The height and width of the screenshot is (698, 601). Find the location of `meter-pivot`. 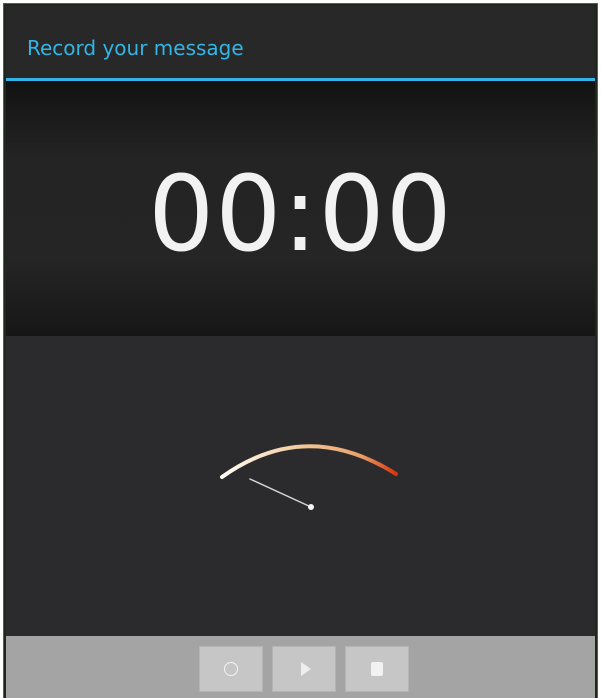

meter-pivot is located at coordinates (311, 507).